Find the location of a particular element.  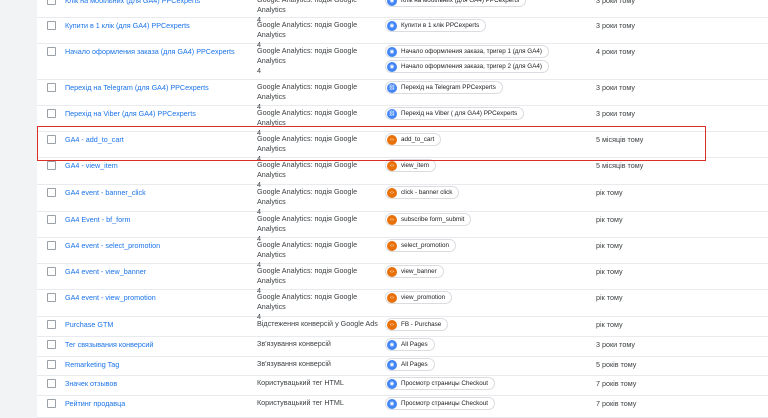

trigger-chip: ‹› FB - Purchase is located at coordinates (417, 324).